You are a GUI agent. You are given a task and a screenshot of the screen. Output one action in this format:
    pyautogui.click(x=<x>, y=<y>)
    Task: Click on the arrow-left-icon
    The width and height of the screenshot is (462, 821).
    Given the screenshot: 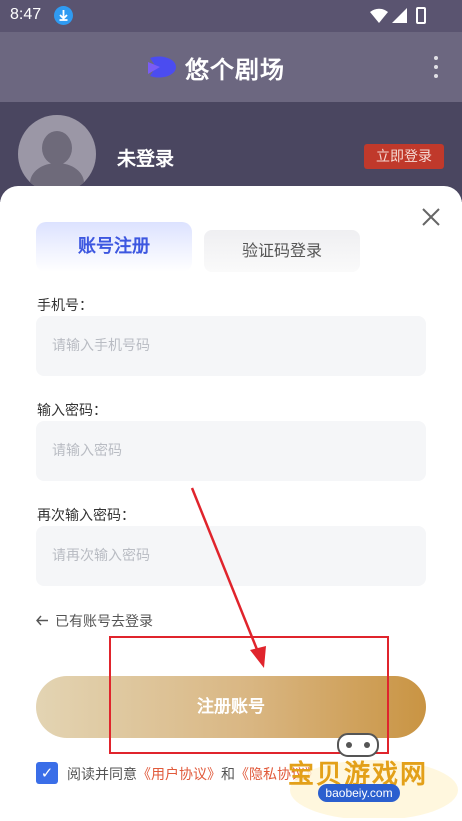 What is the action you would take?
    pyautogui.click(x=42, y=622)
    